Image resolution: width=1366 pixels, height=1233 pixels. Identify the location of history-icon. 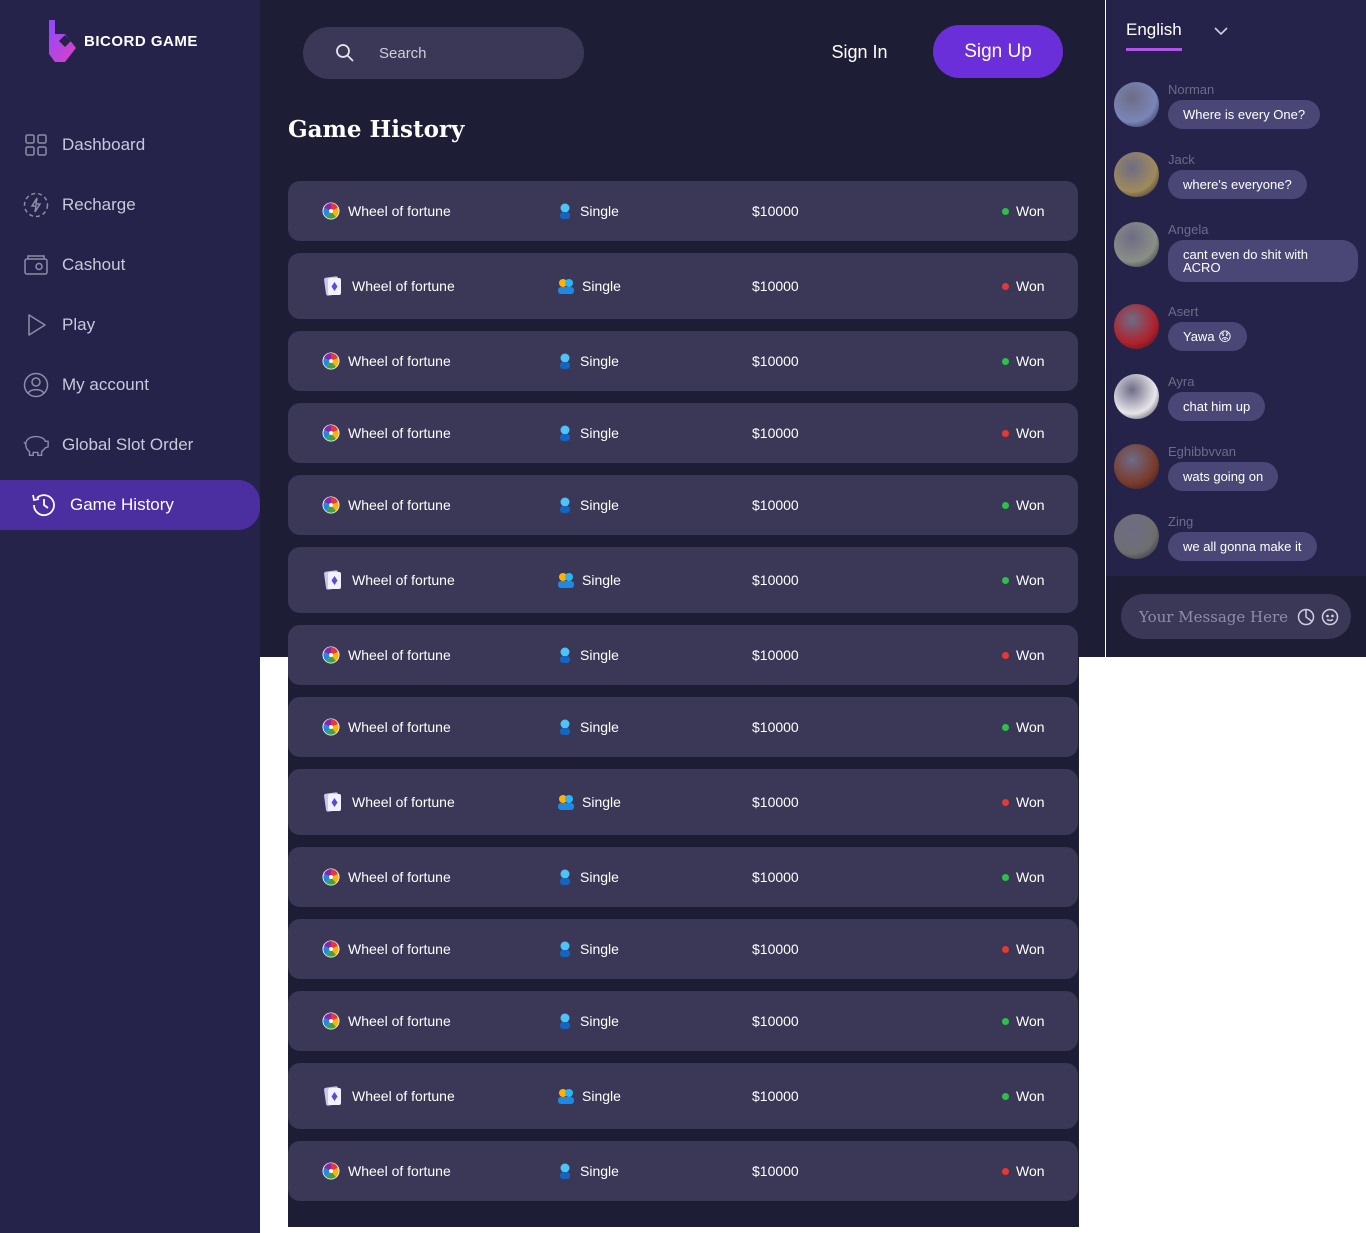
(44, 505).